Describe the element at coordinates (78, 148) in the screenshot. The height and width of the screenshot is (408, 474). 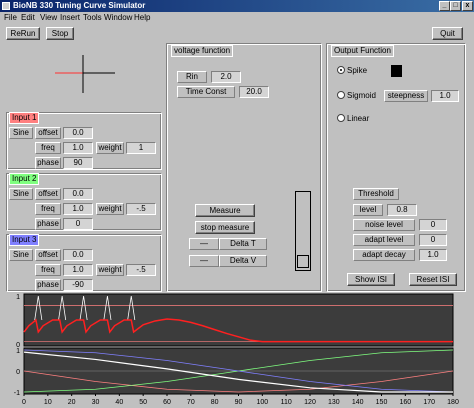
I see `input-1-freq-field: 1.0` at that location.